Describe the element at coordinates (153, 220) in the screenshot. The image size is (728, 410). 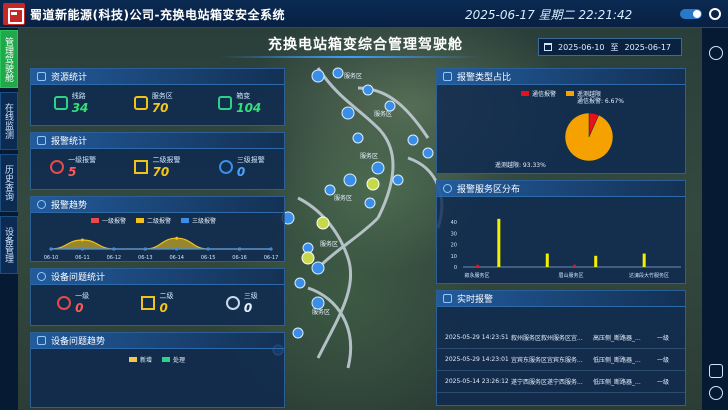
I see `legend-item: 二级报警` at that location.